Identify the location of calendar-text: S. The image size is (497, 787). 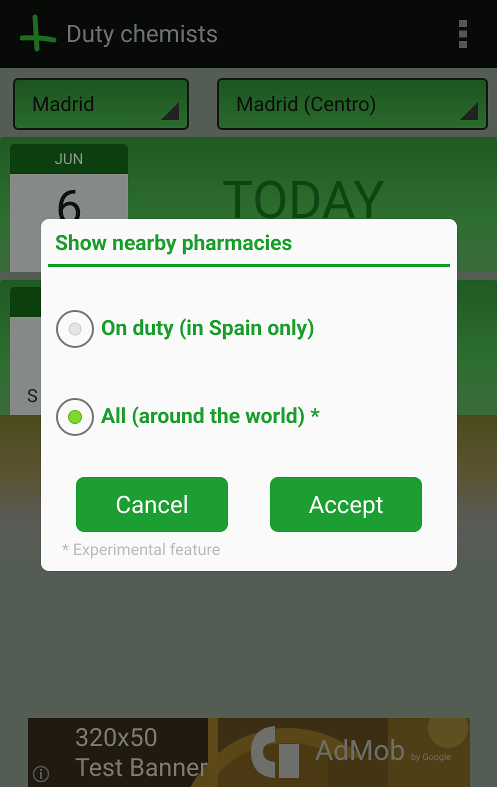
(32, 396).